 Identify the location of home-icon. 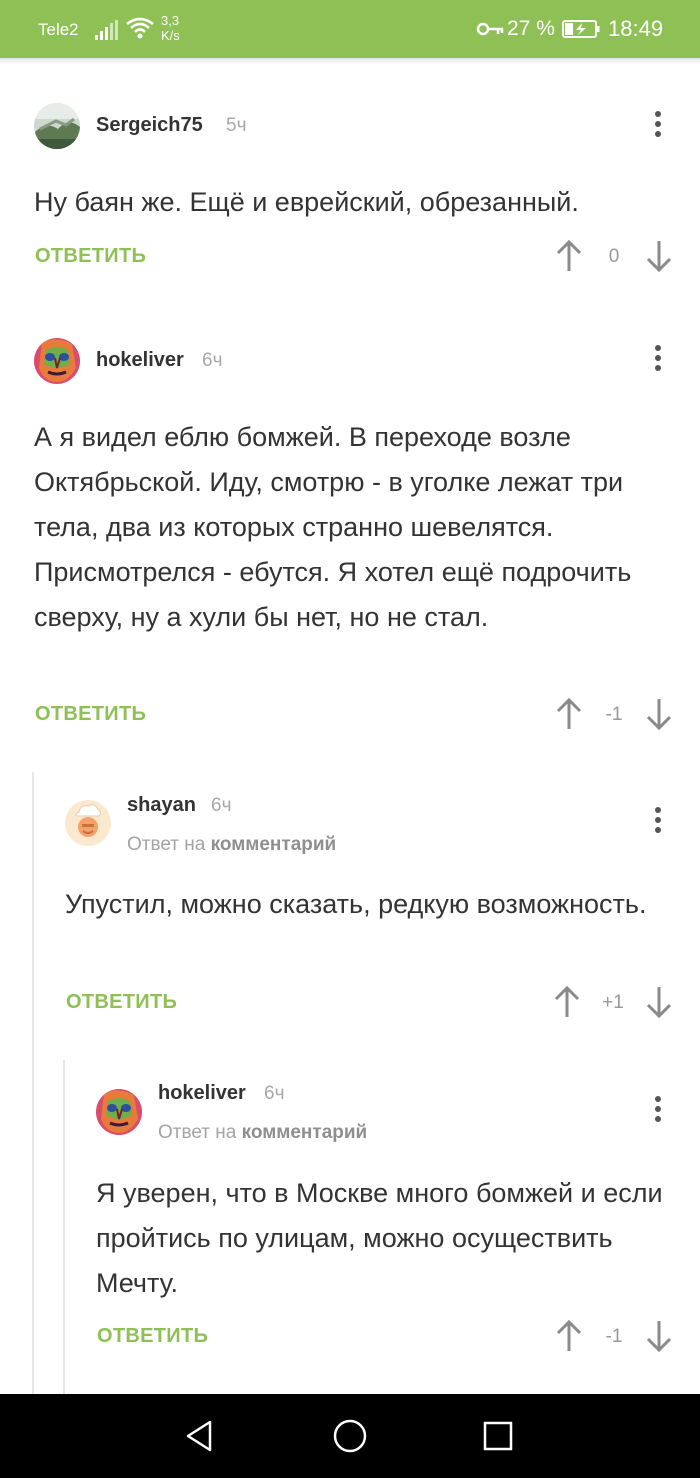
(350, 1436).